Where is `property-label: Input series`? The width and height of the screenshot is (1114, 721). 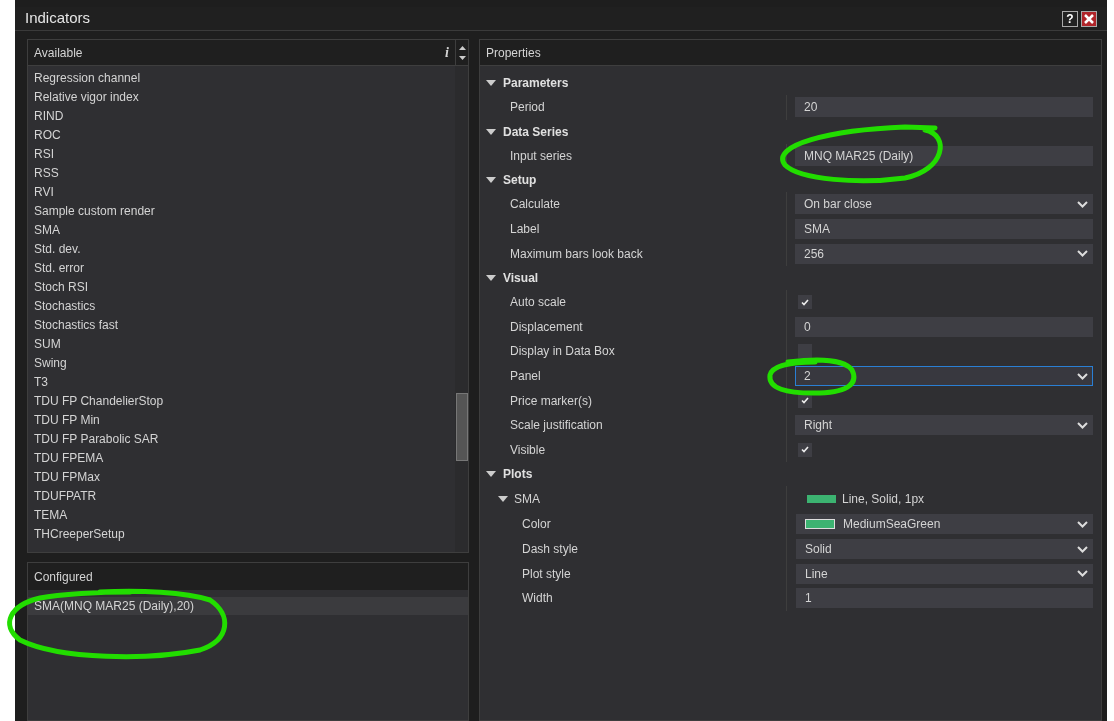
property-label: Input series is located at coordinates (541, 156).